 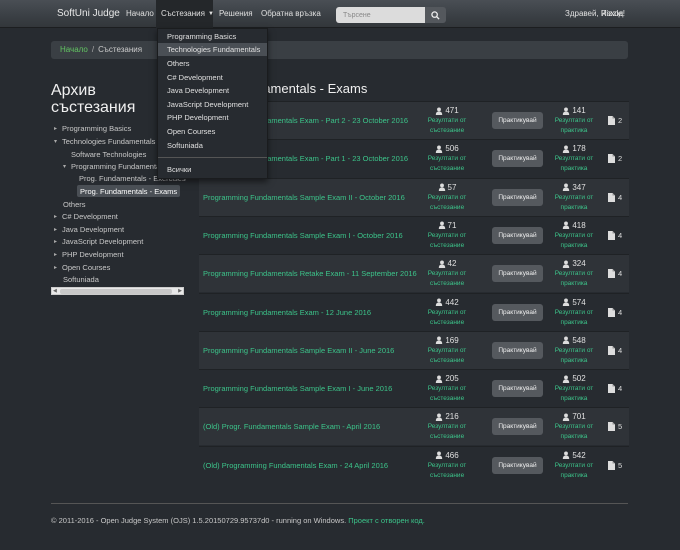 What do you see at coordinates (212, 131) in the screenshot?
I see `dropdown-item: Open Courses` at bounding box center [212, 131].